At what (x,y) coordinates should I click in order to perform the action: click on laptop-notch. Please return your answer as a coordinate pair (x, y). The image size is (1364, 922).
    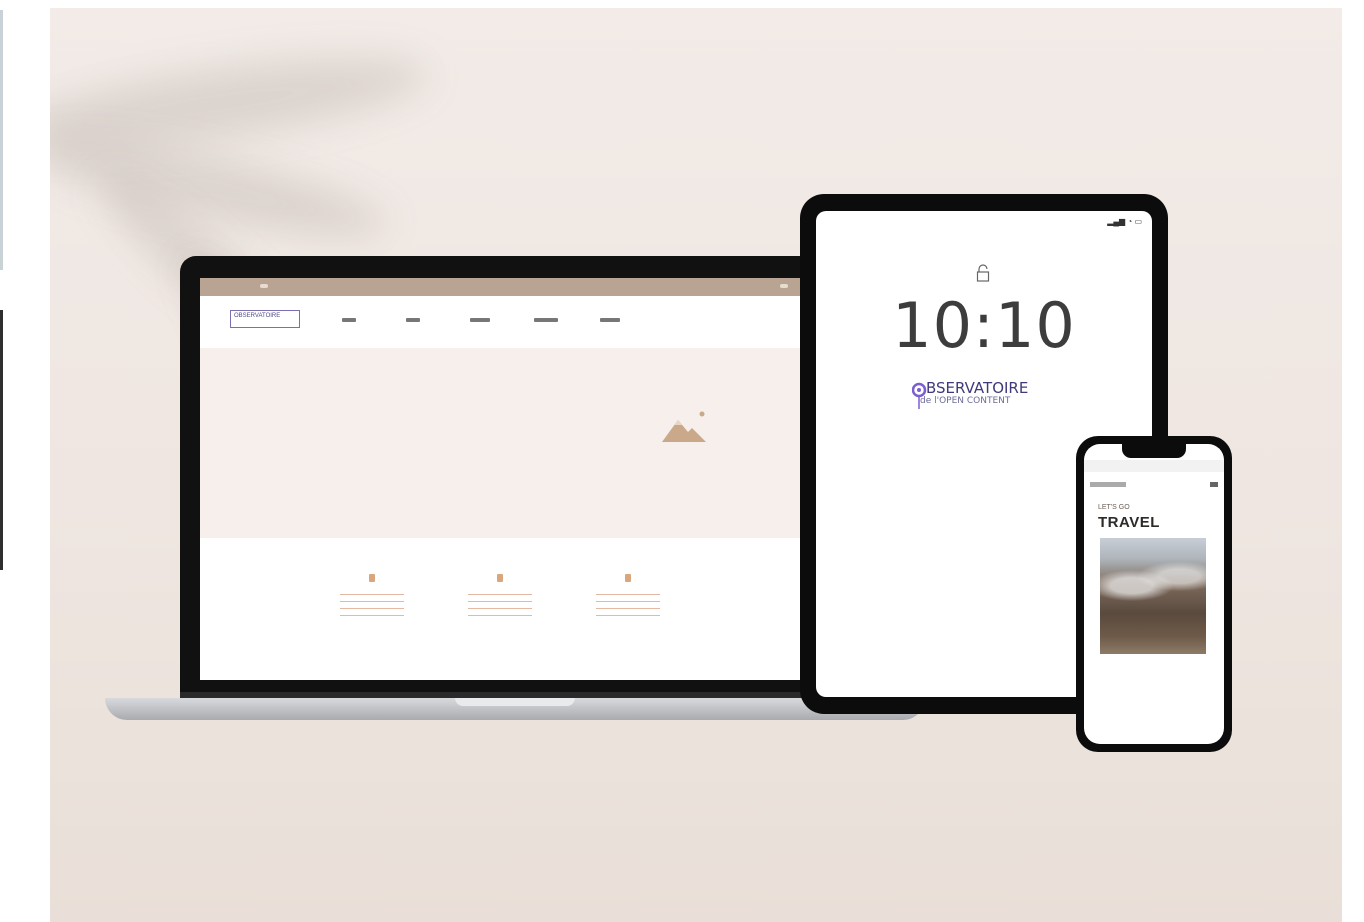
    Looking at the image, I should click on (515, 702).